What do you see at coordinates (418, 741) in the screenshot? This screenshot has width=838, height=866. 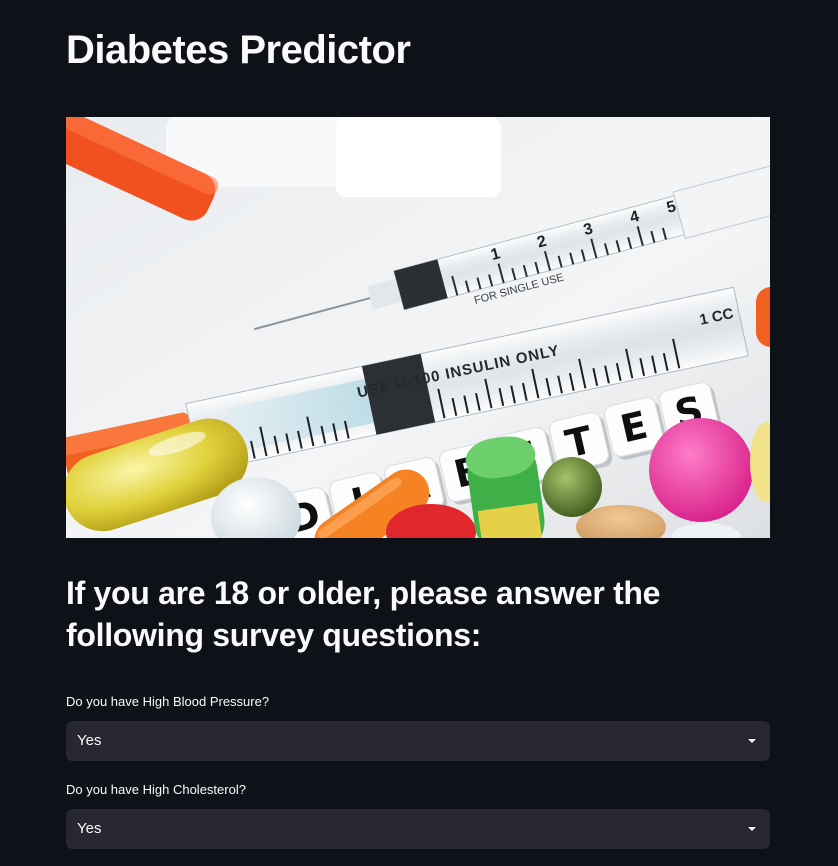 I see `high-blood-pressure-select: Yes` at bounding box center [418, 741].